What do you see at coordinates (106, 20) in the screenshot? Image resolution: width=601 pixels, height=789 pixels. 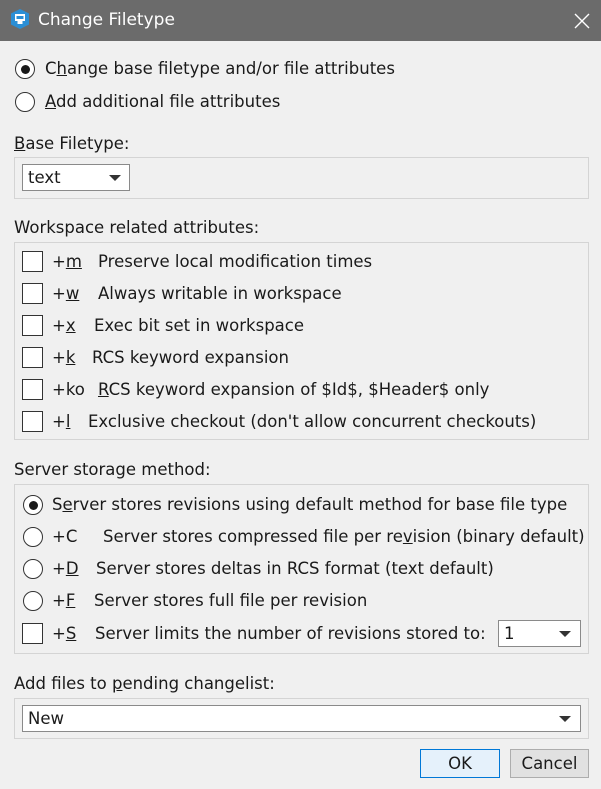 I see `window-title: Change Filetype` at bounding box center [106, 20].